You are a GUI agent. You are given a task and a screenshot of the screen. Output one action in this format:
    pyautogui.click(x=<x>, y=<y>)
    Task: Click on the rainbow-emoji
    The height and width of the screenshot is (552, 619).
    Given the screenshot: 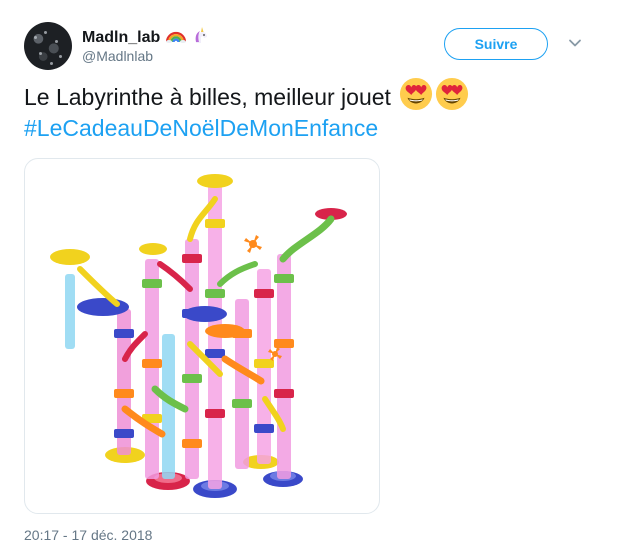 What is the action you would take?
    pyautogui.click(x=176, y=37)
    